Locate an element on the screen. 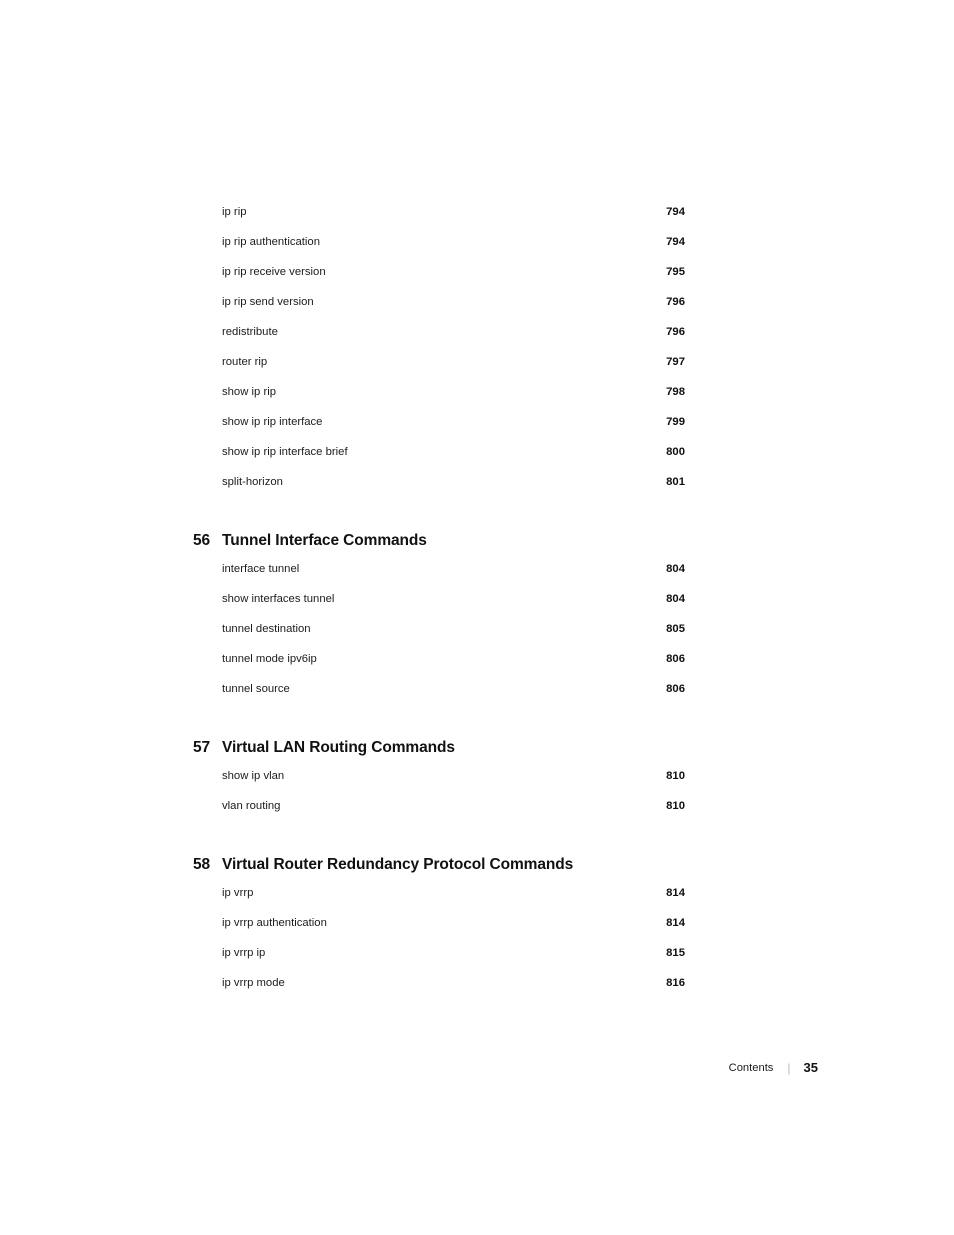  footer-page-number: 35 is located at coordinates (810, 1067).